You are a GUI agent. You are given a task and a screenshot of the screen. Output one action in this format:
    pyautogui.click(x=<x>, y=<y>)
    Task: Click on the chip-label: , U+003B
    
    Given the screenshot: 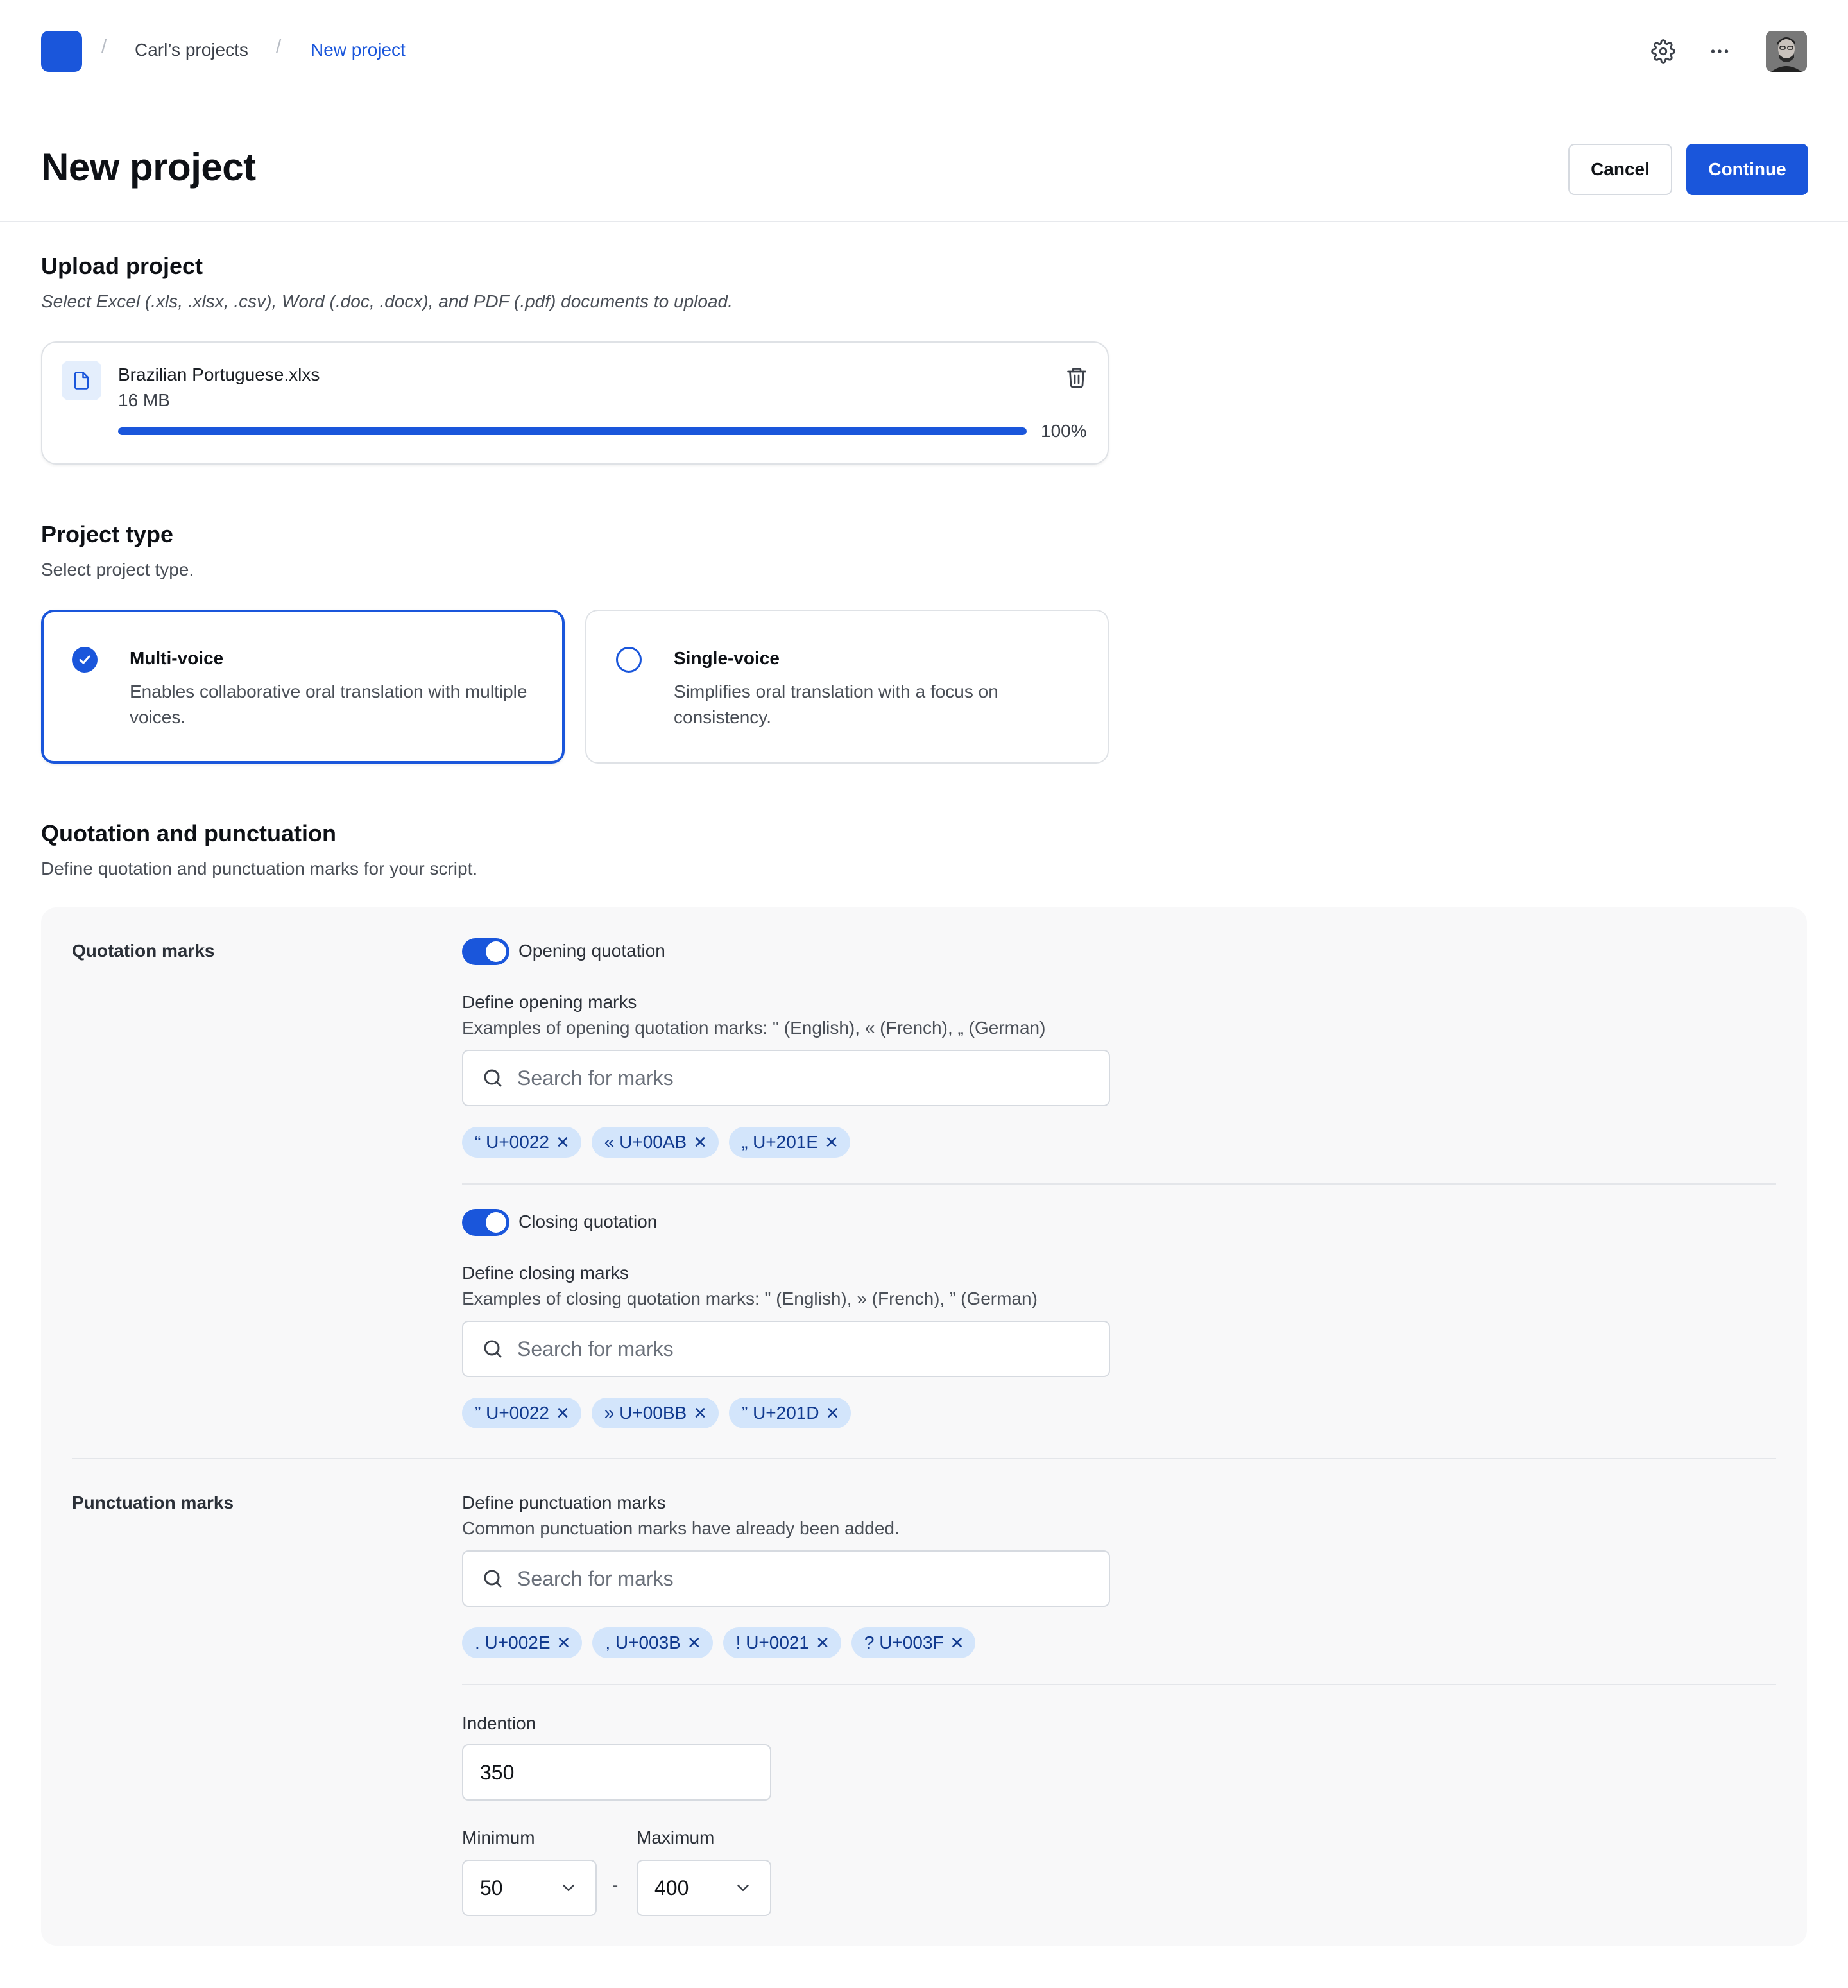 What is the action you would take?
    pyautogui.click(x=643, y=1642)
    